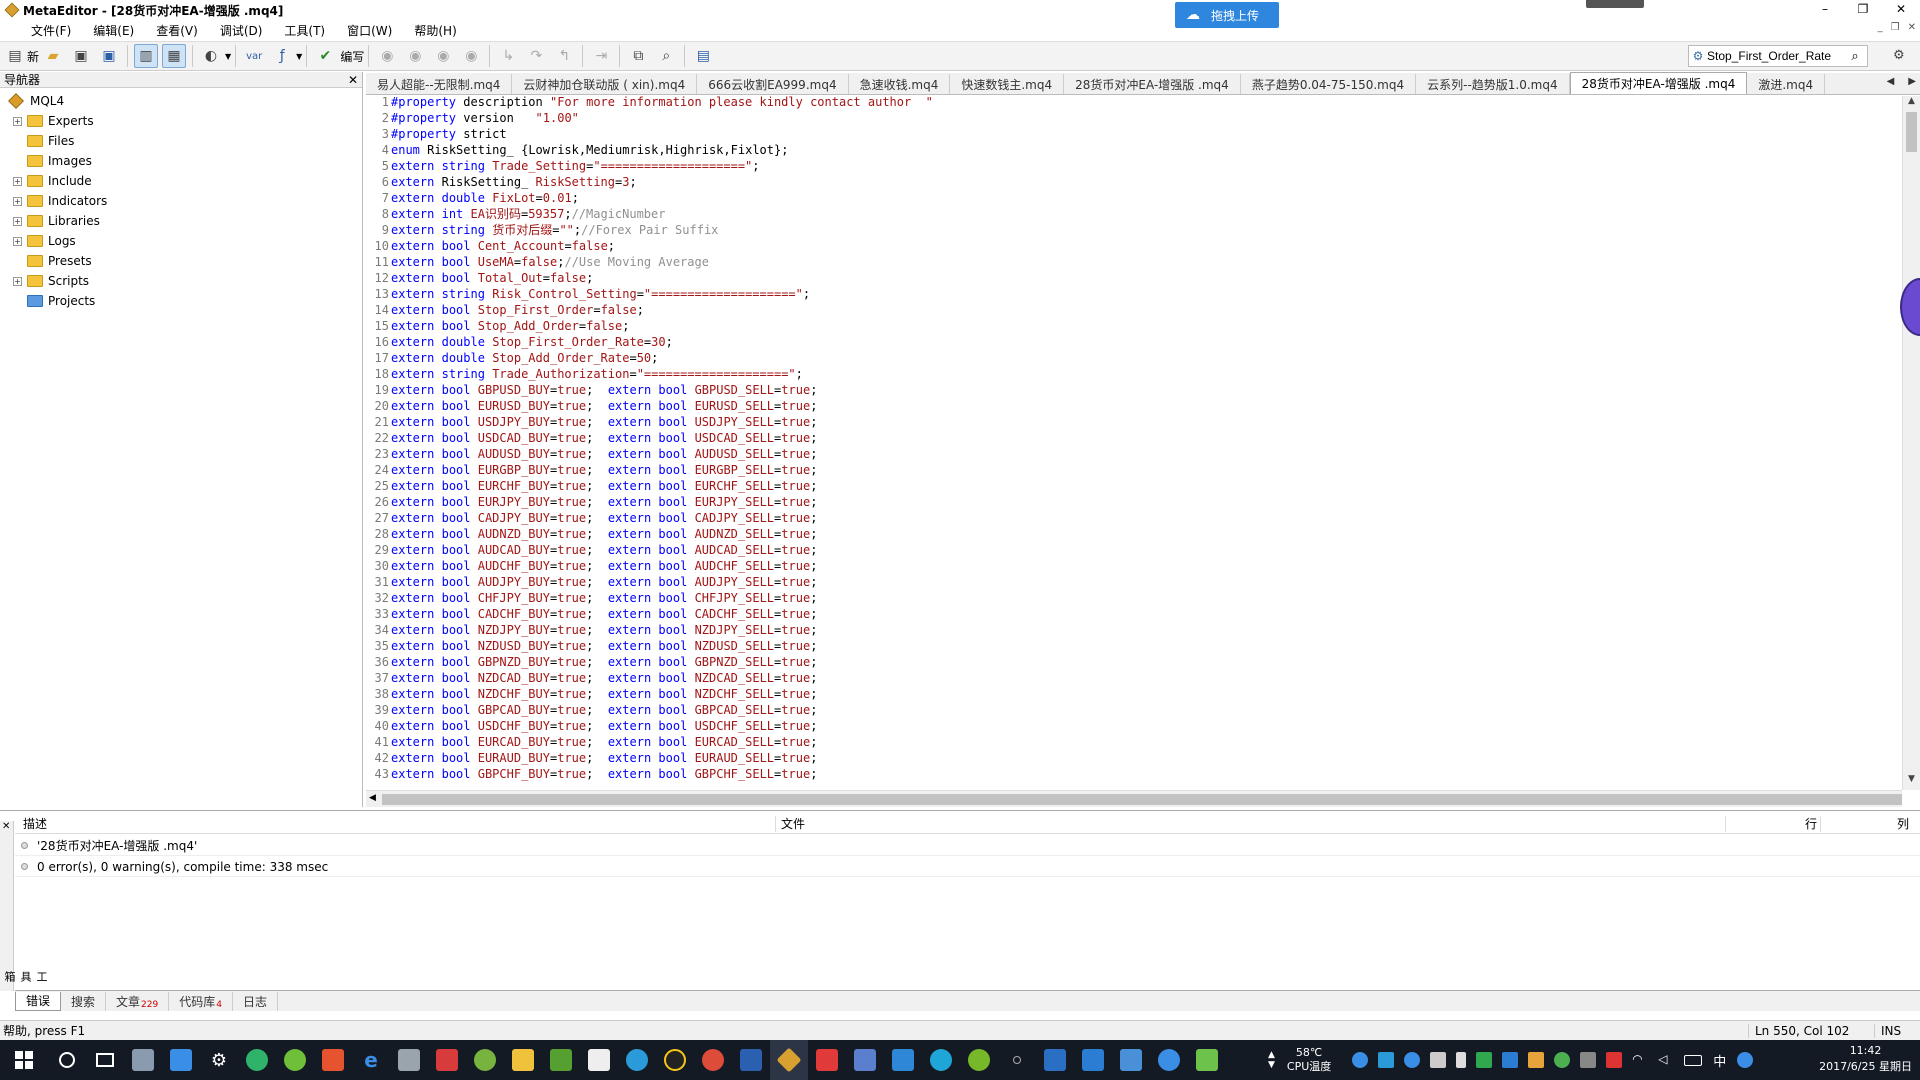  What do you see at coordinates (1825, 9) in the screenshot?
I see `minimize-button: –` at bounding box center [1825, 9].